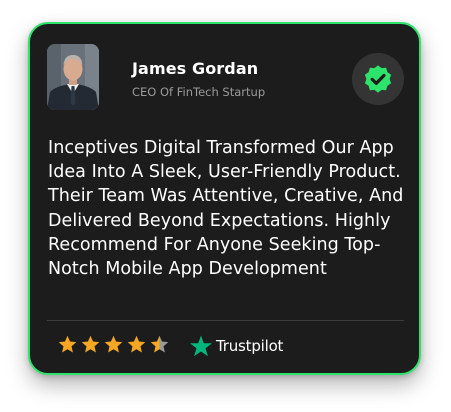  What do you see at coordinates (73, 77) in the screenshot?
I see `avatar` at bounding box center [73, 77].